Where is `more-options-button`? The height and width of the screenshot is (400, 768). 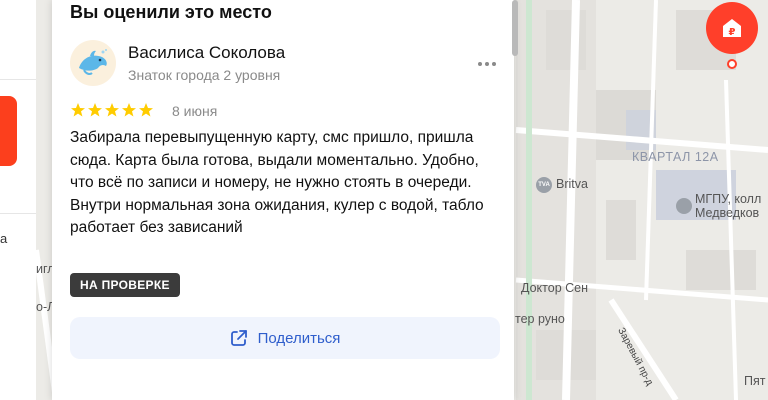 more-options-button is located at coordinates (487, 64).